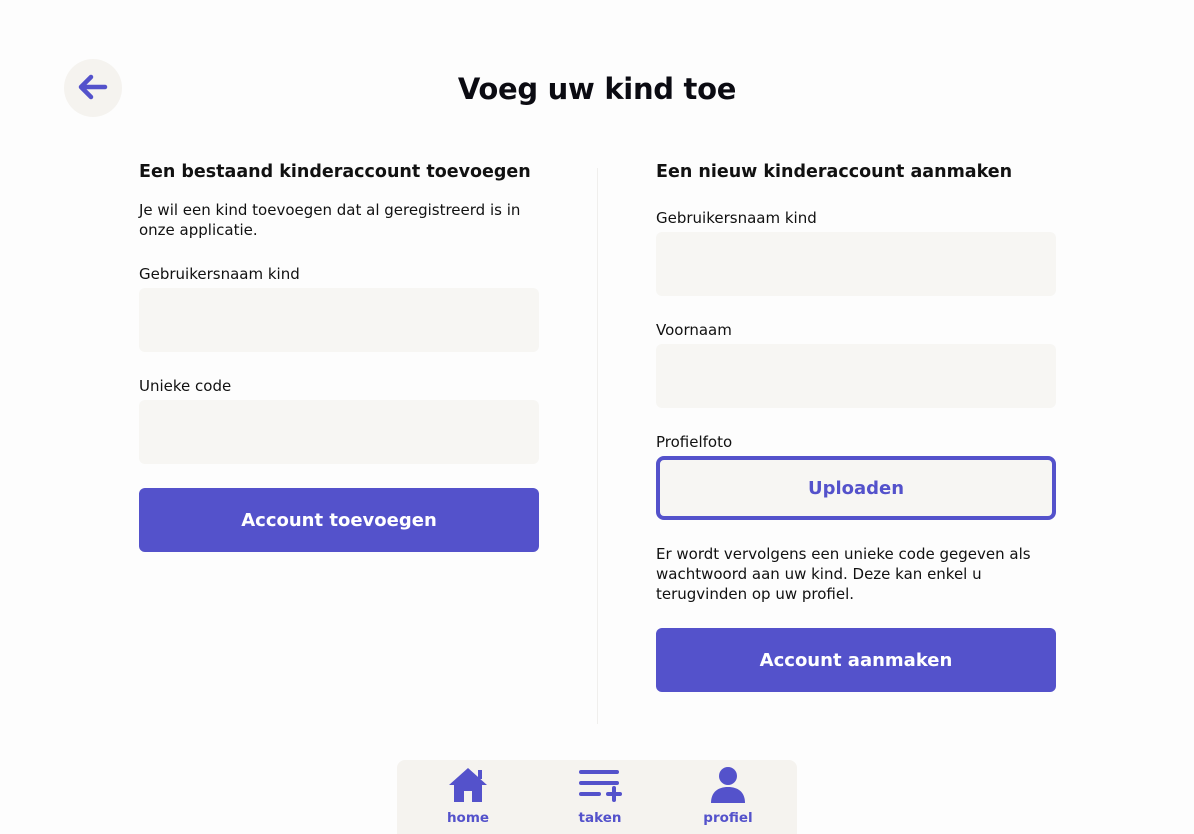 Image resolution: width=1194 pixels, height=834 pixels. What do you see at coordinates (819, 574) in the screenshot?
I see `new-account-info-line-2: wachtwoord aan uw kind. Deze kan enkel u` at bounding box center [819, 574].